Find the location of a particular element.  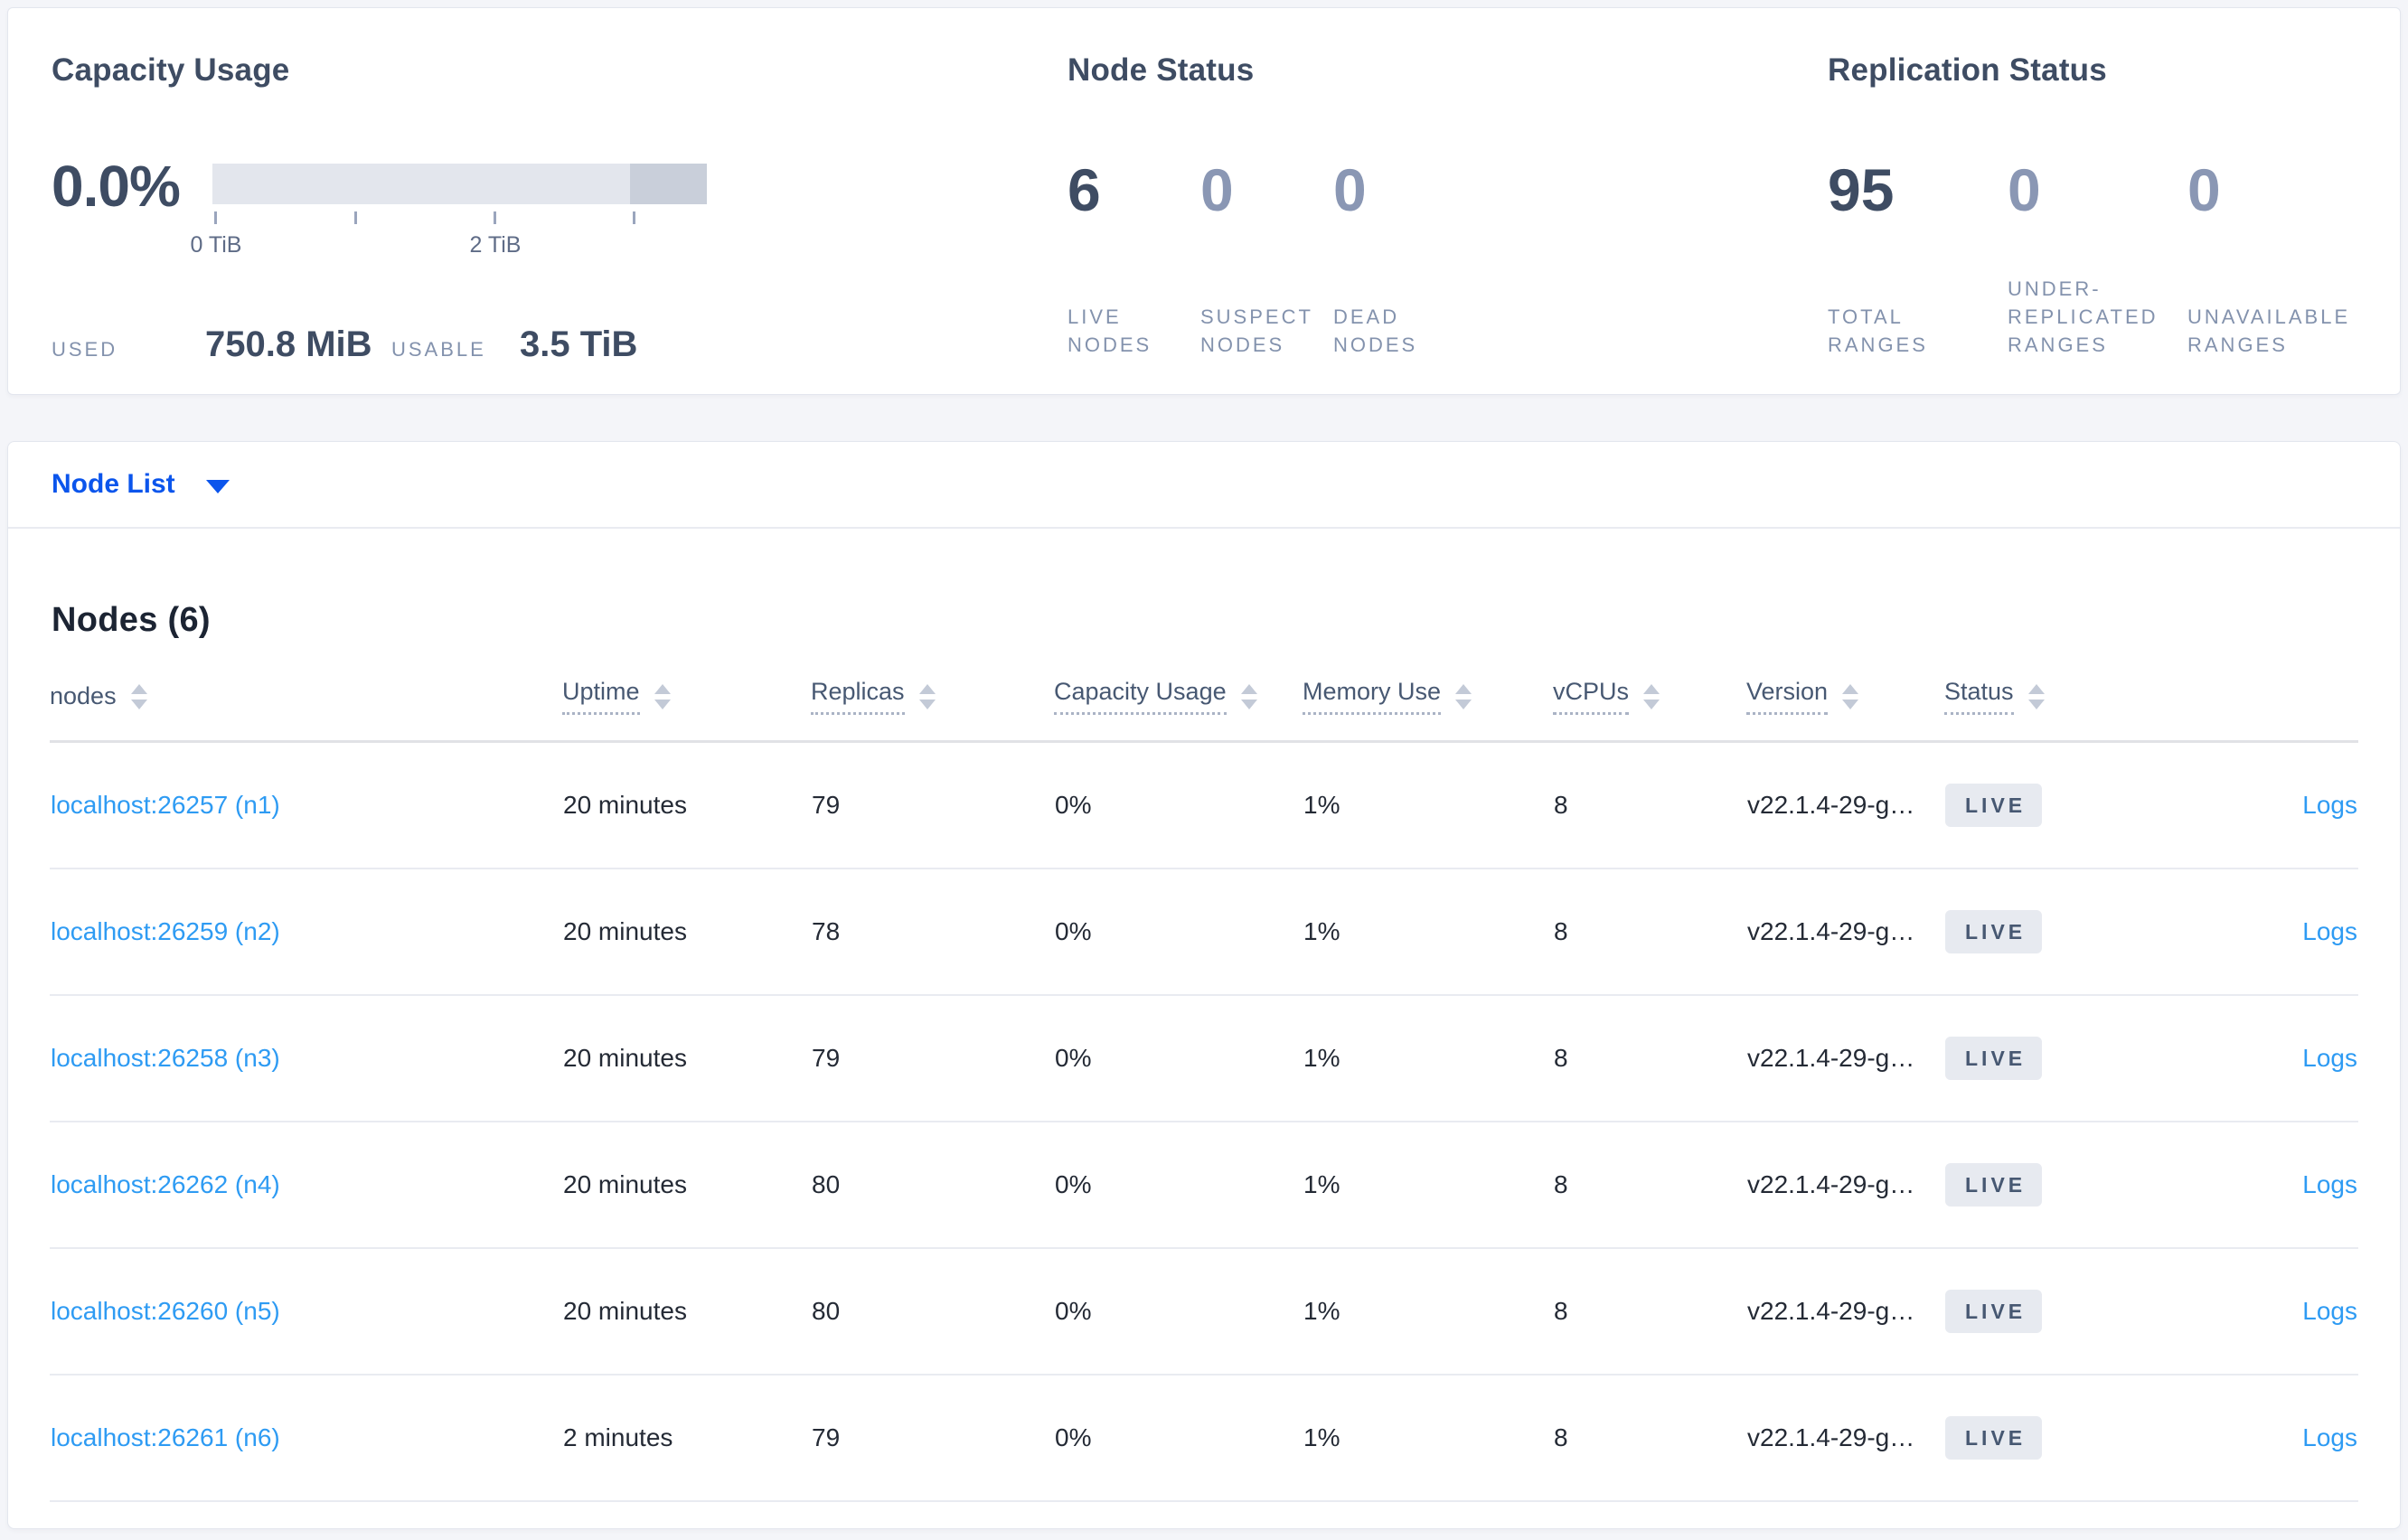

used-value: 750.8 MiB is located at coordinates (288, 344).